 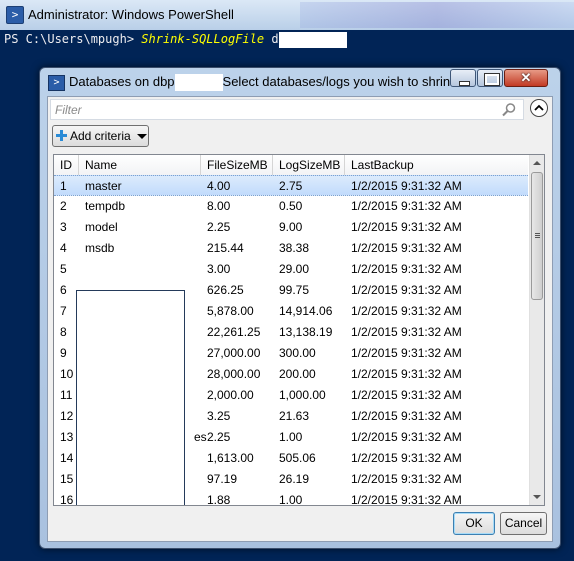 I want to click on cell-logsize: 21.63, so click(x=294, y=416).